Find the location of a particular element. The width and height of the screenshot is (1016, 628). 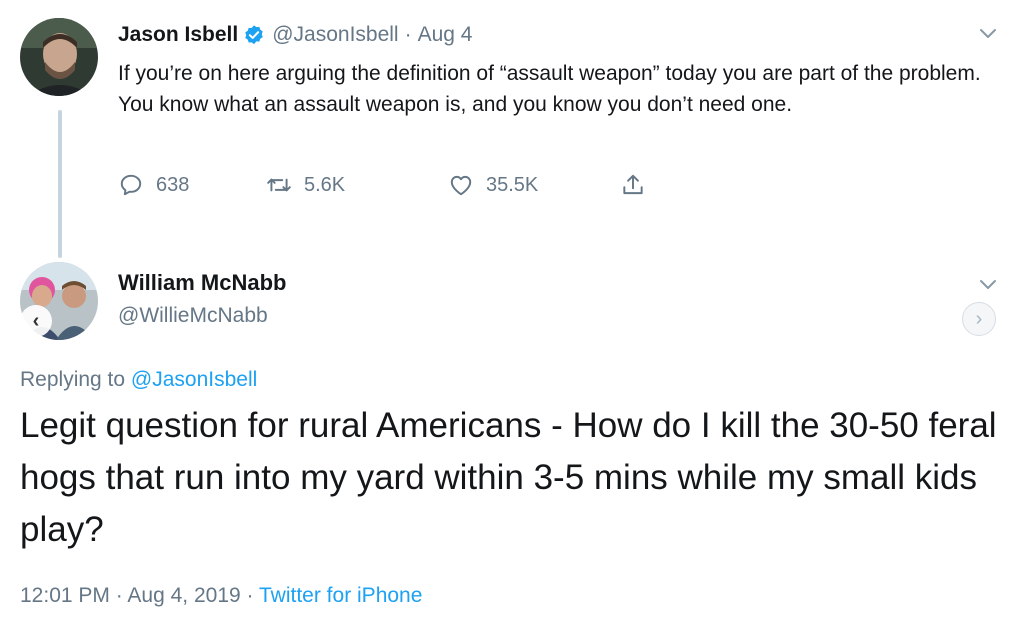

retweet-count: 5.6K is located at coordinates (325, 184).